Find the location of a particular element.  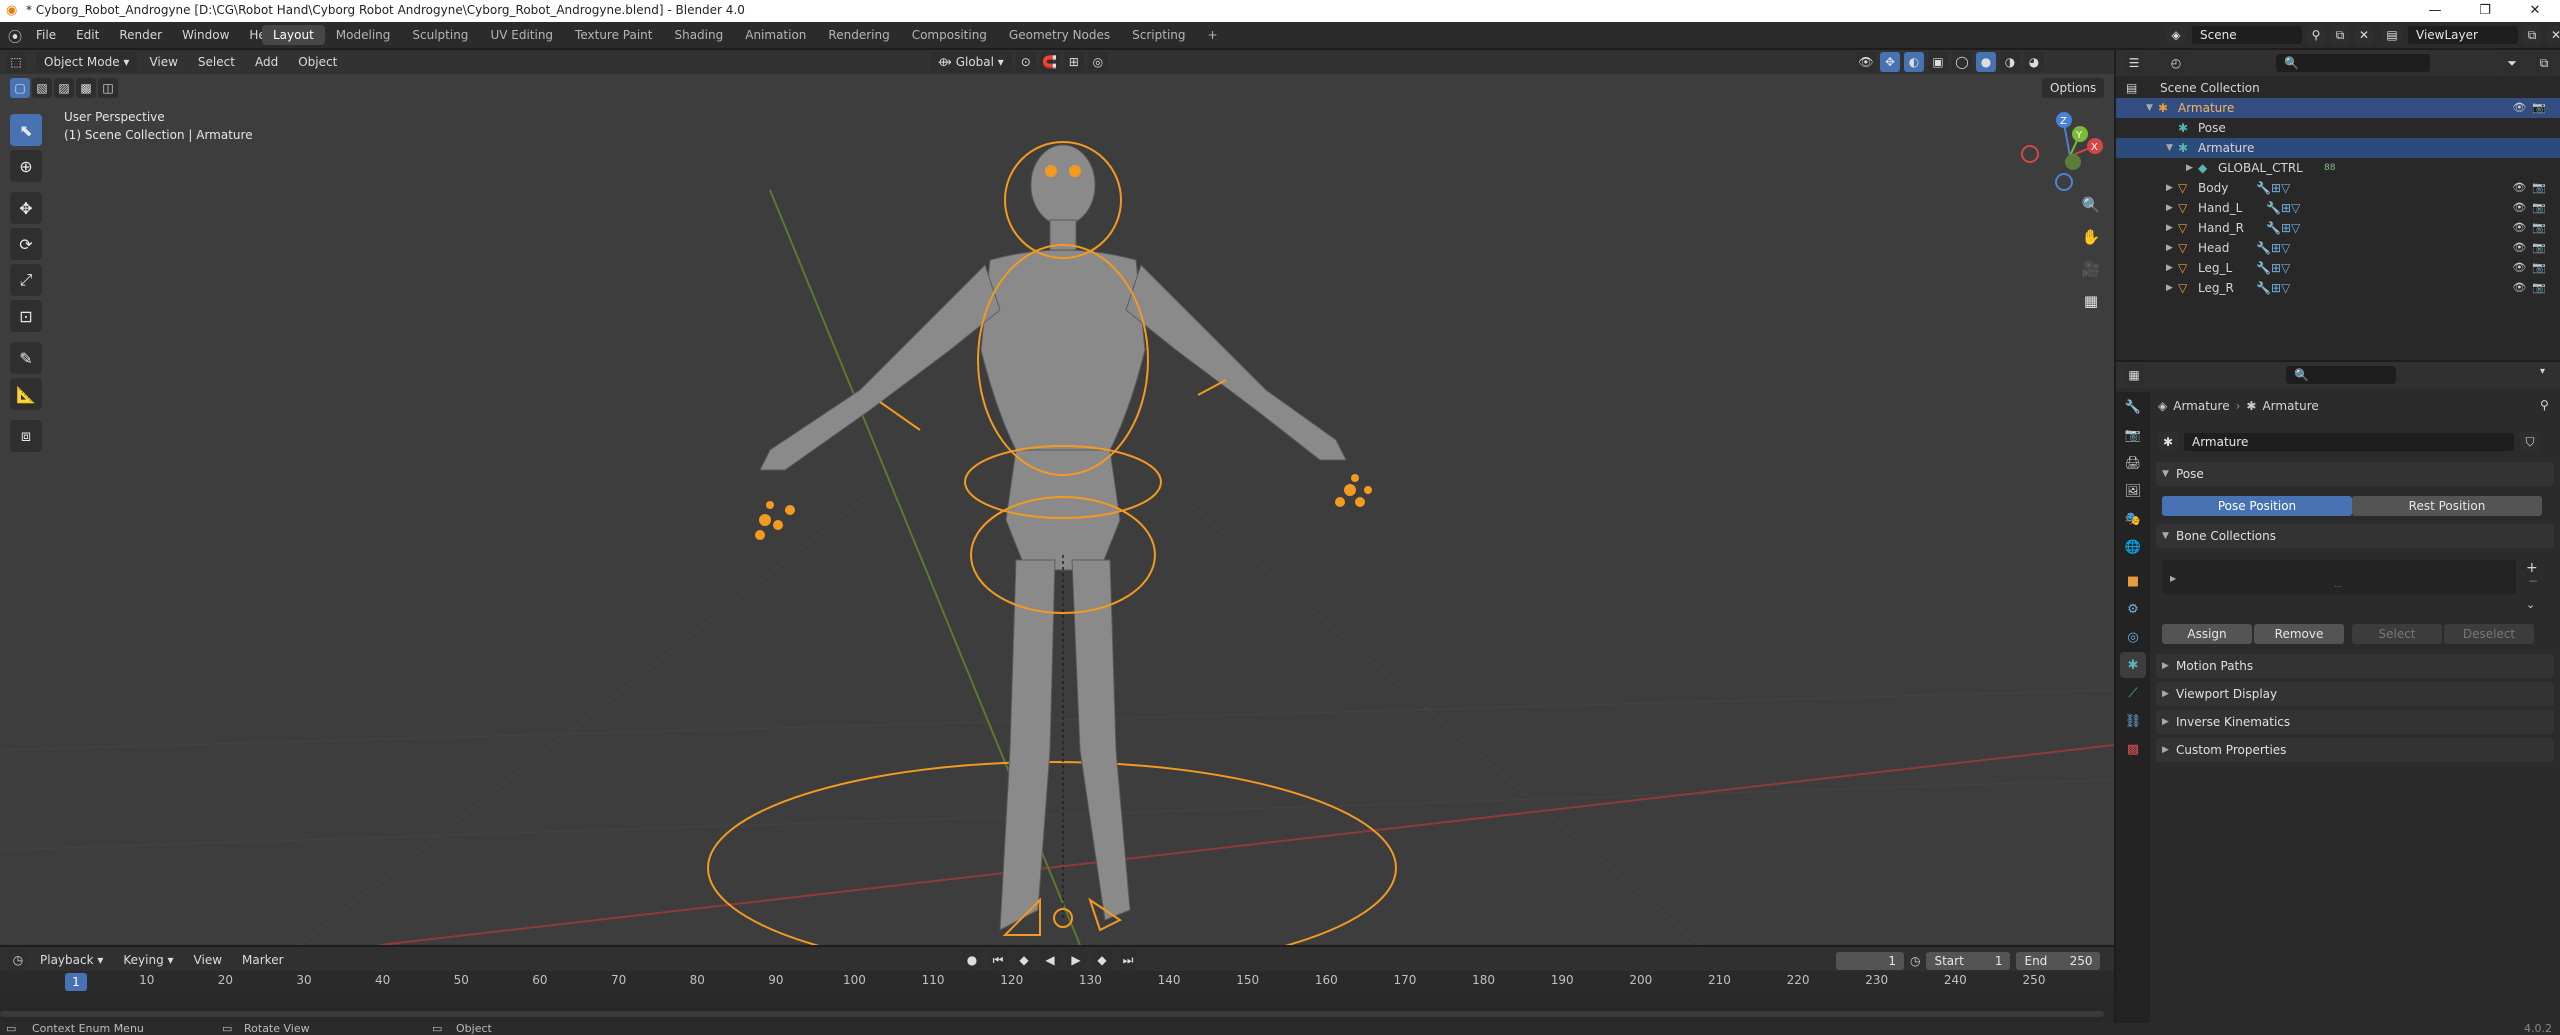

tab-shading: Shading is located at coordinates (698, 35).